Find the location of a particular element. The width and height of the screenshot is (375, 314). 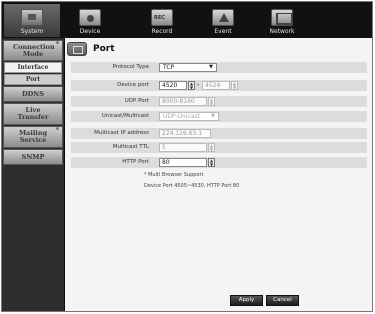

sidebar-item-label: Connection Mode is located at coordinates (34, 50).